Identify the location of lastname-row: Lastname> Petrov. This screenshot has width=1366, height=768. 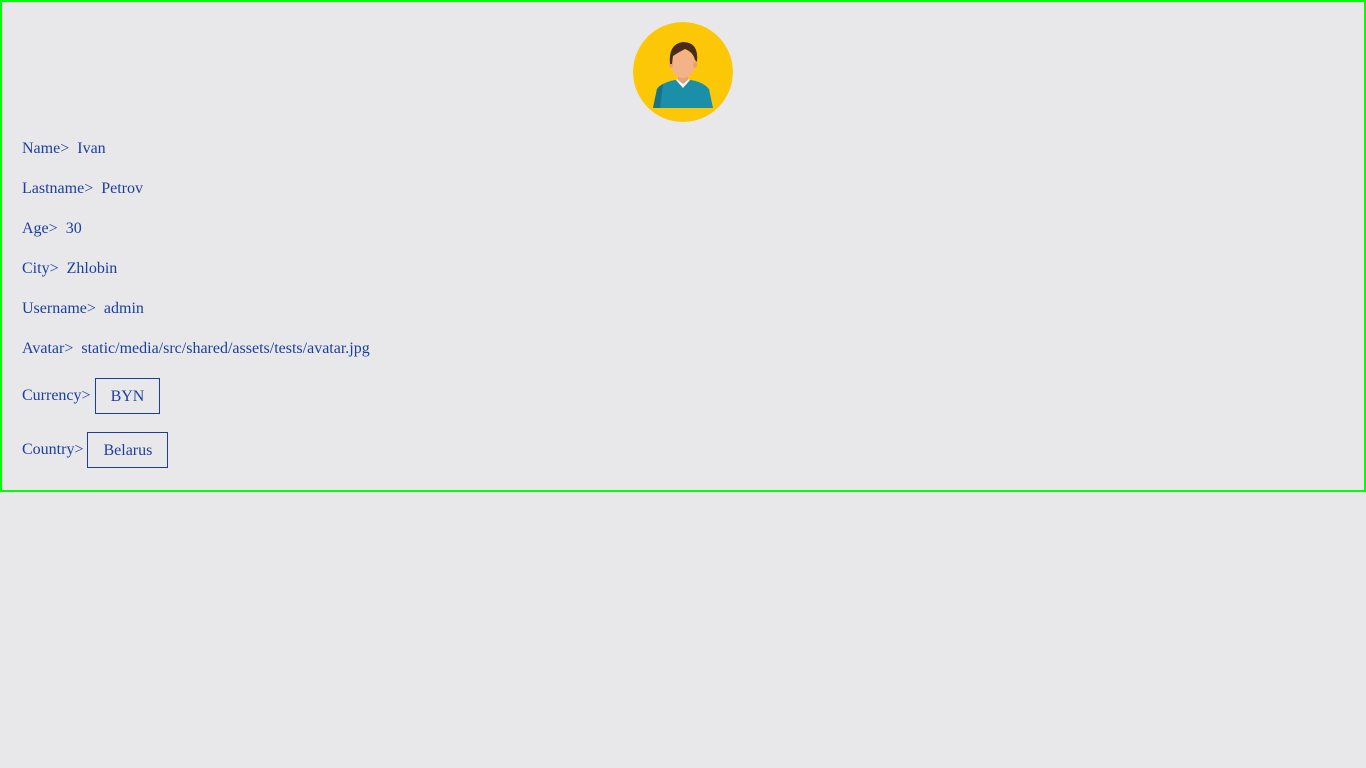
(82, 189).